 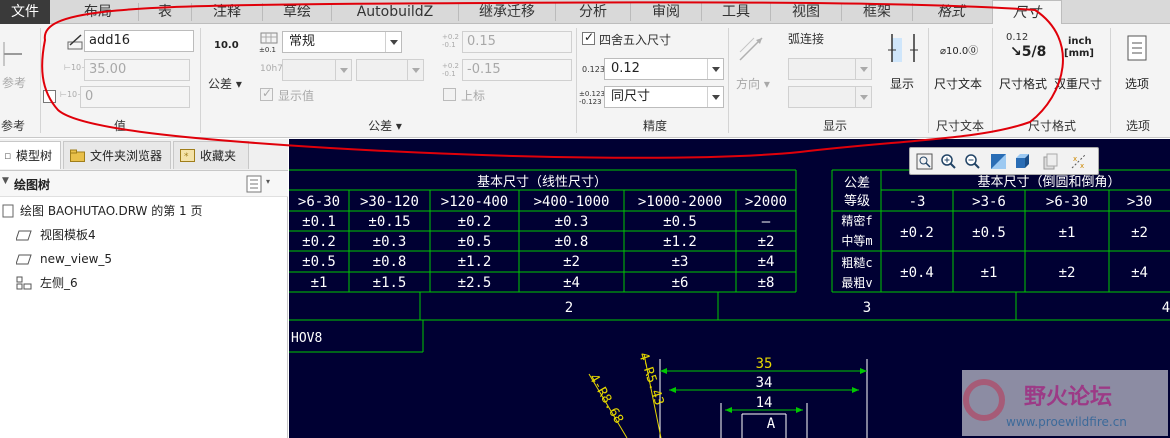 What do you see at coordinates (1137, 83) in the screenshot?
I see `options-button: 选项` at bounding box center [1137, 83].